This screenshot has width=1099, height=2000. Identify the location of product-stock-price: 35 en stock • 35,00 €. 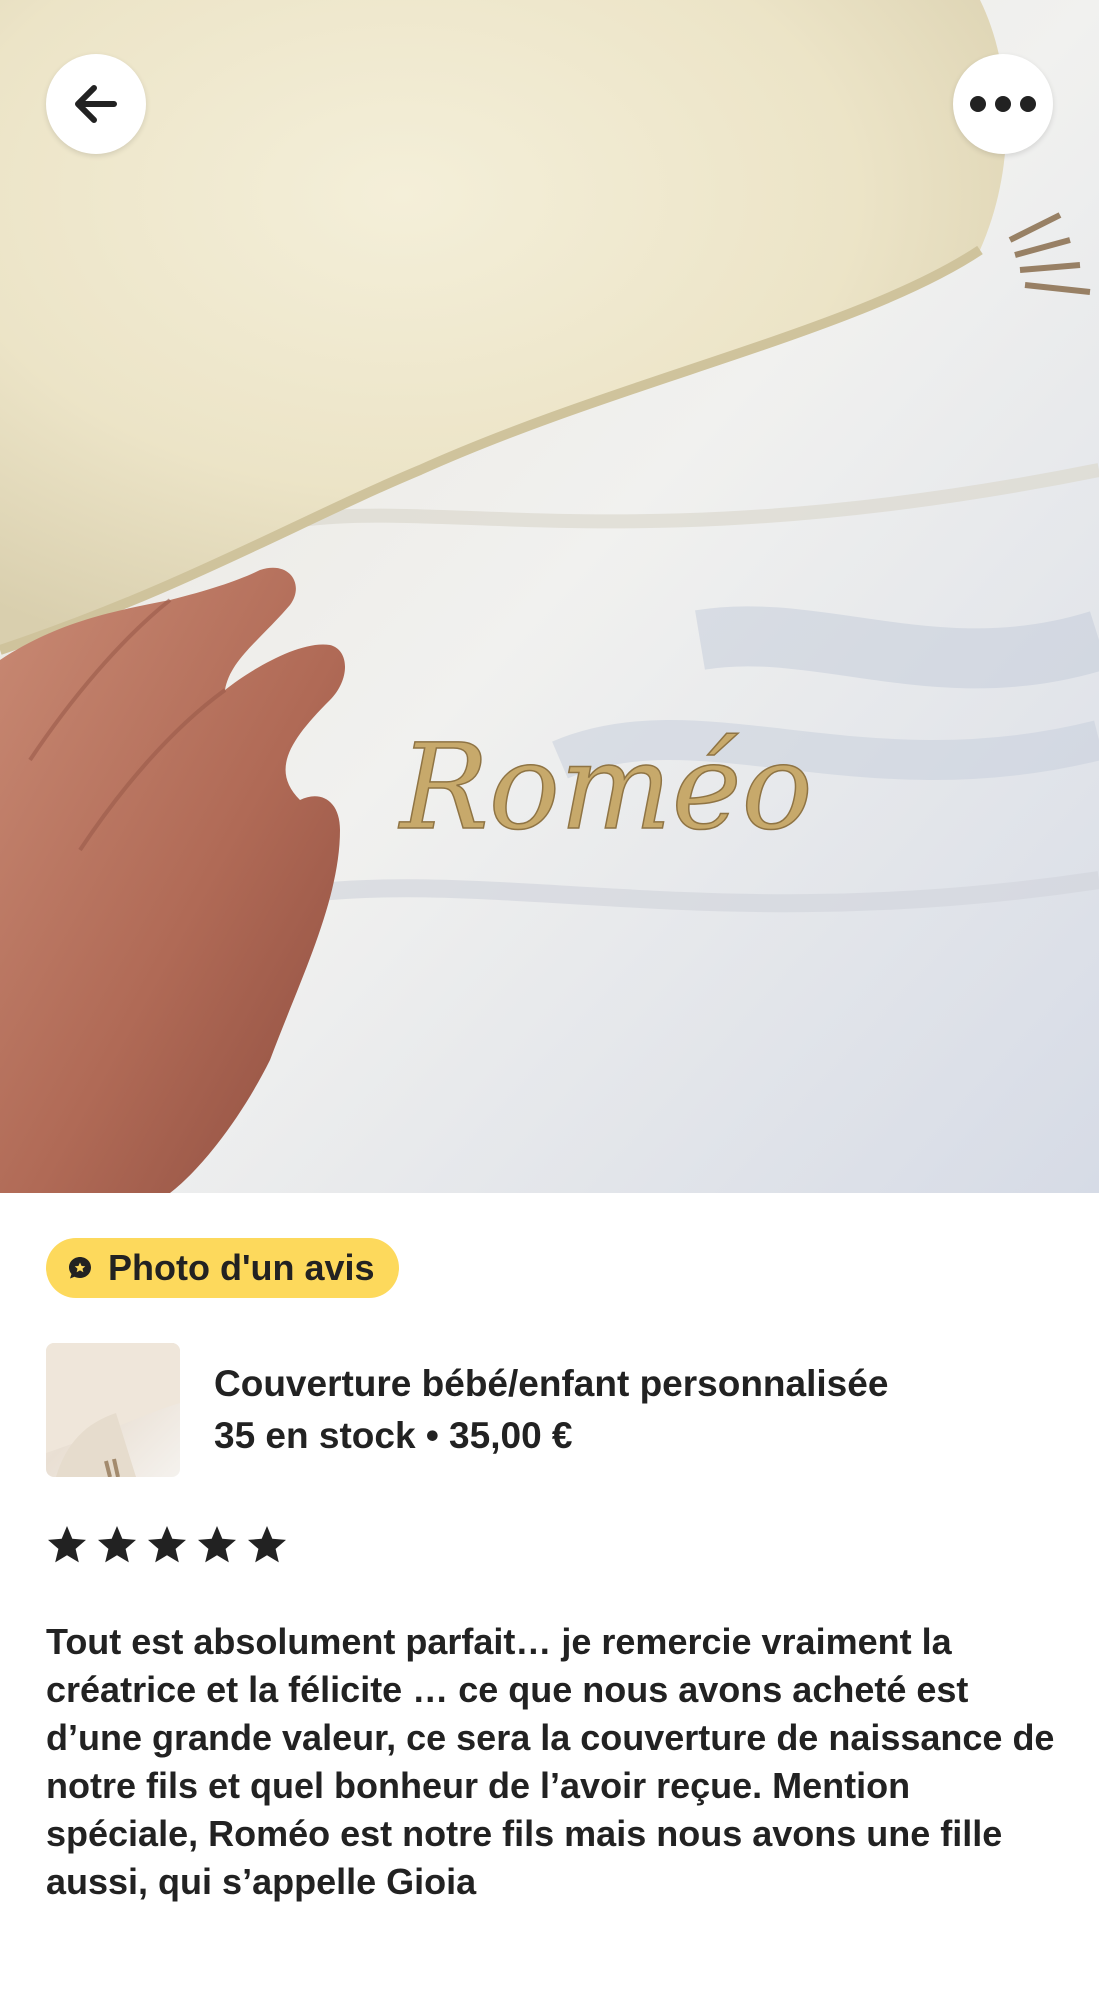
(393, 1435).